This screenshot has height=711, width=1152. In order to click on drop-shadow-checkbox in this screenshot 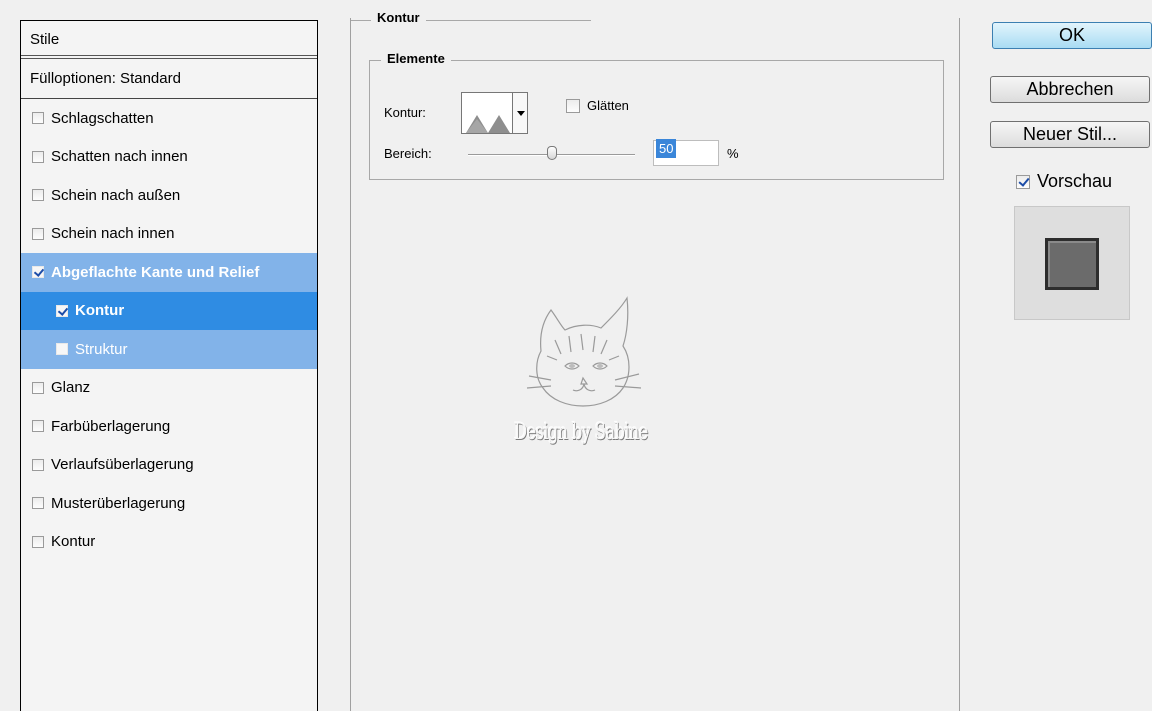, I will do `click(38, 118)`.